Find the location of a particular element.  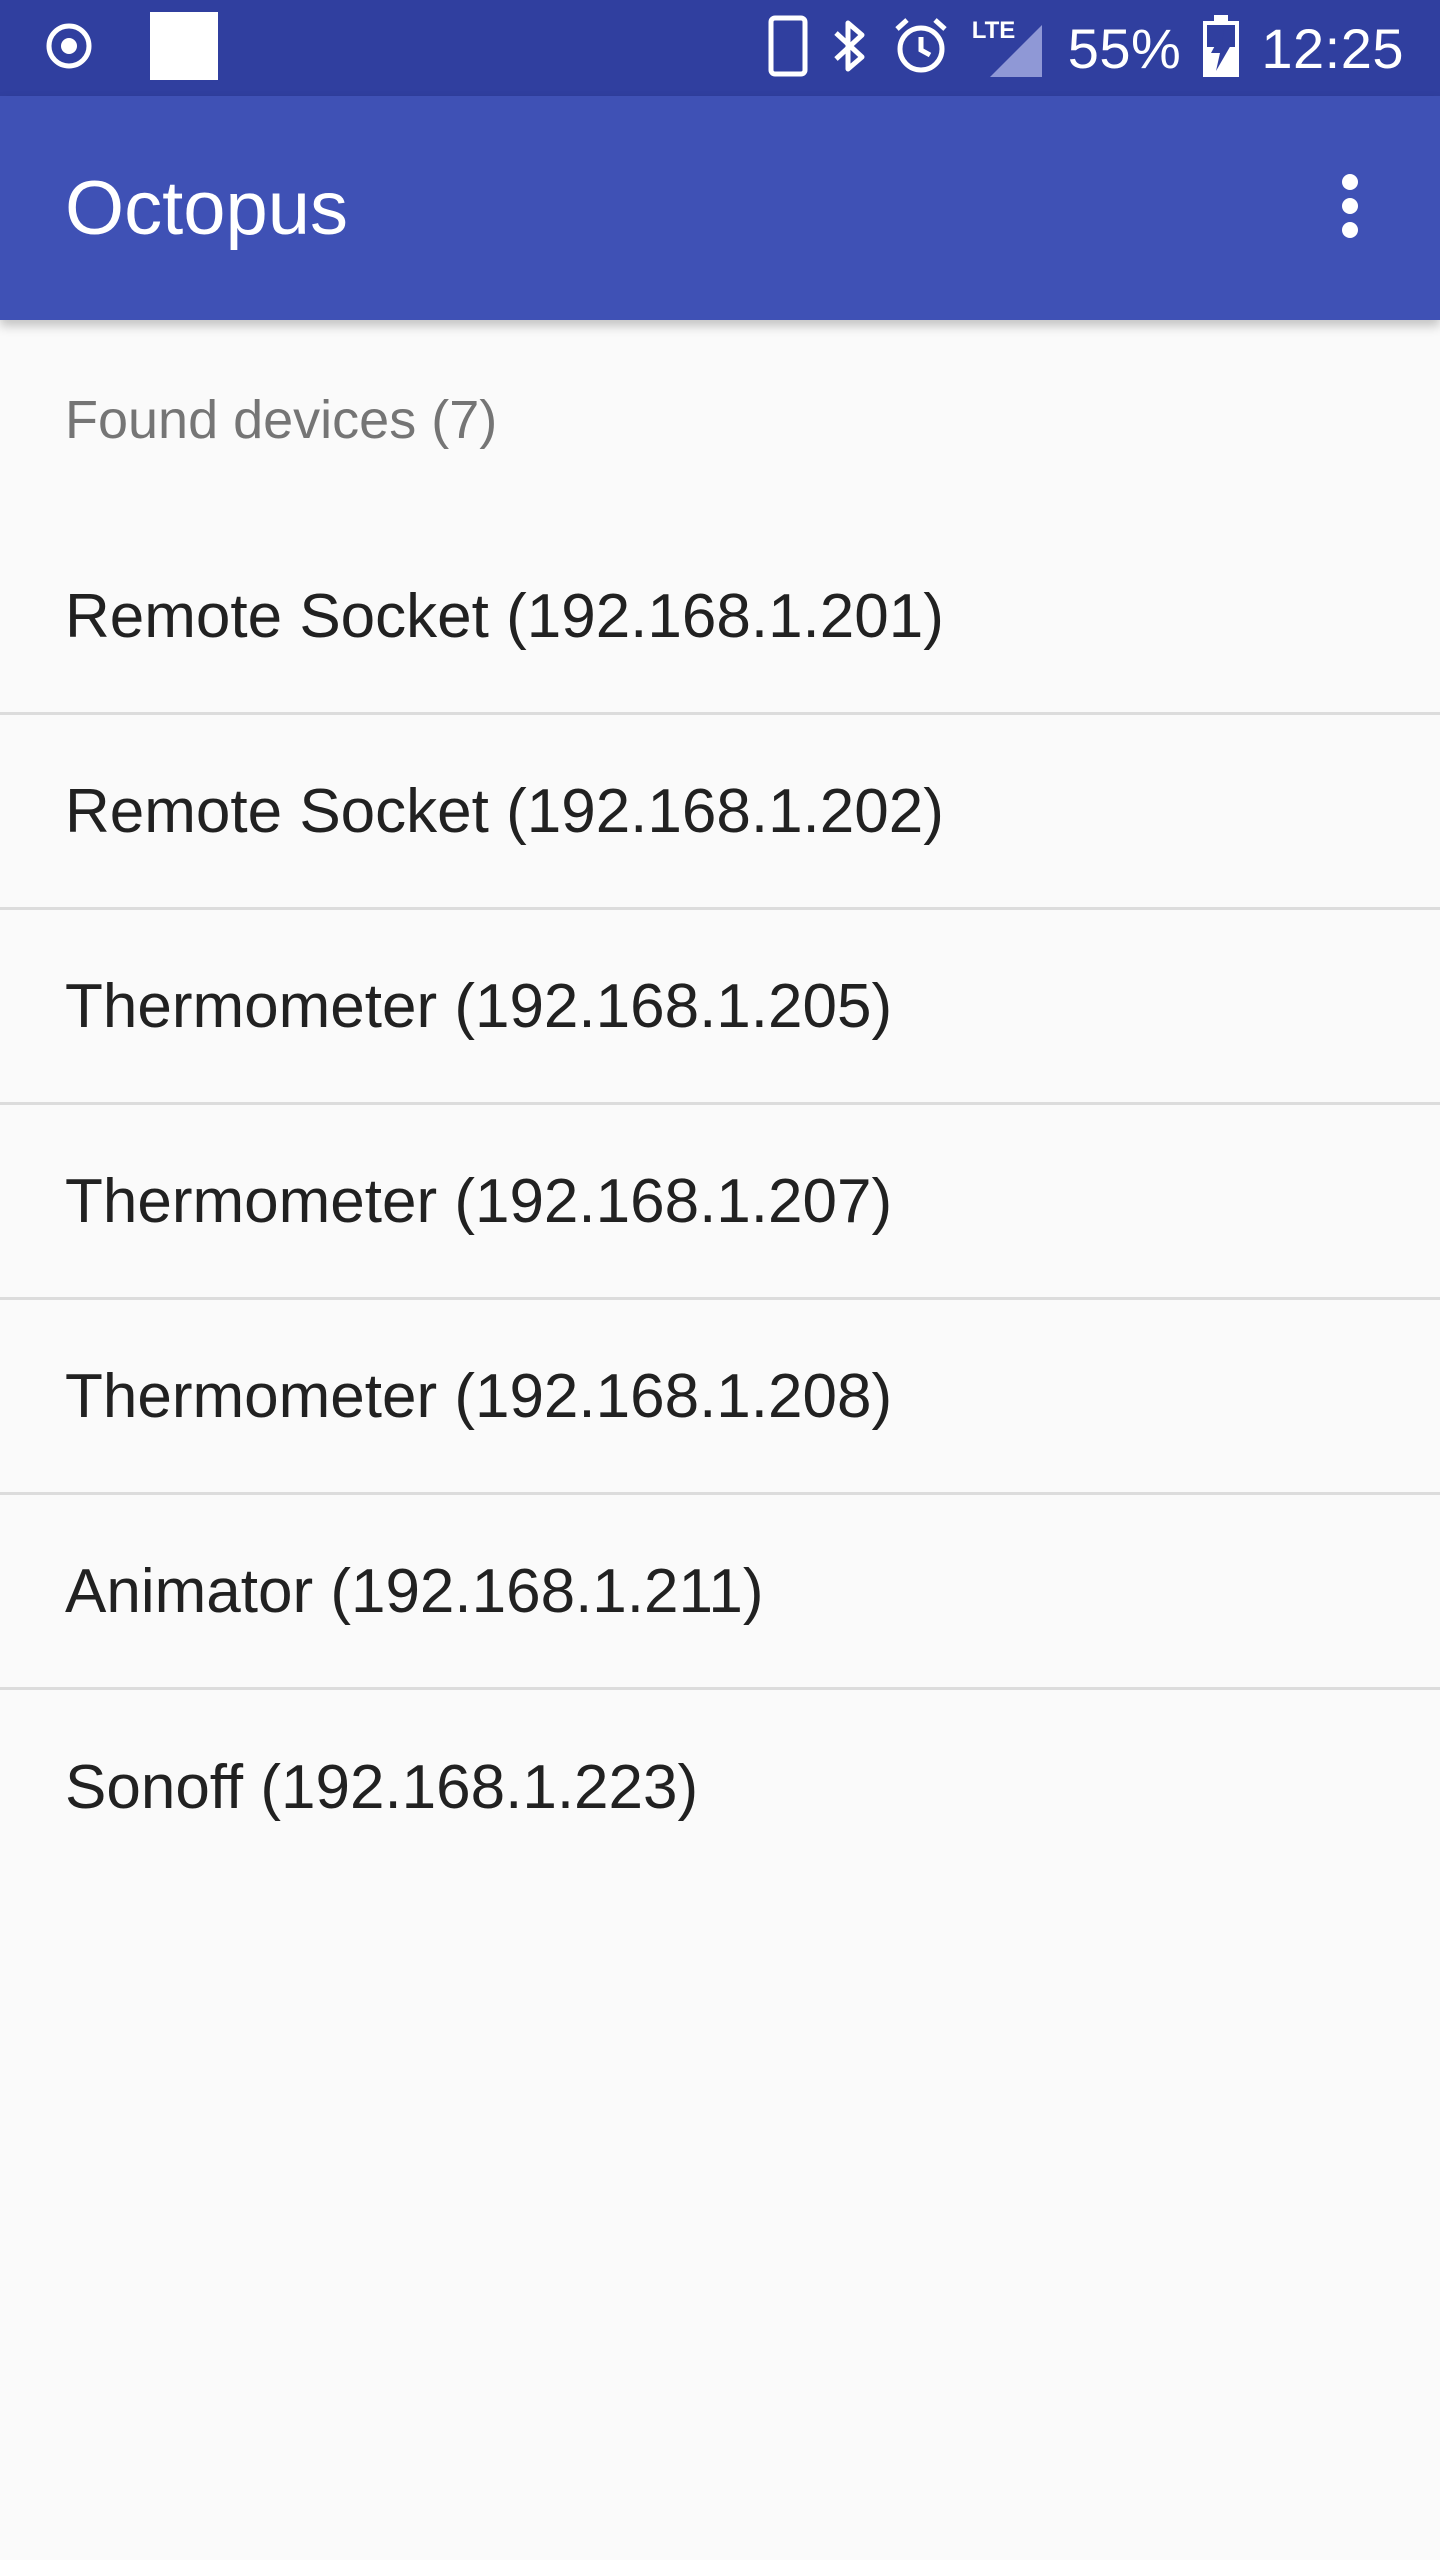

bluetooth-icon is located at coordinates (850, 48).